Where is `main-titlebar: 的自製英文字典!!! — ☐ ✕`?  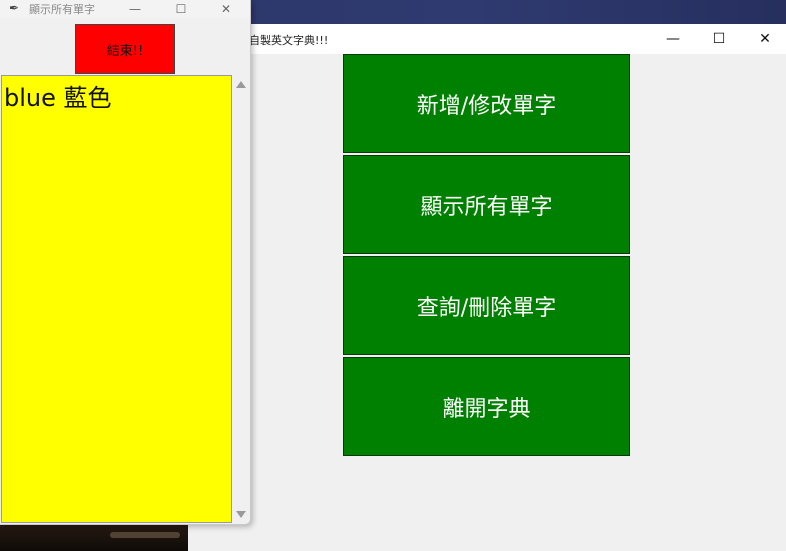
main-titlebar: 的自製英文字典!!! — ☐ ✕ is located at coordinates (487, 39).